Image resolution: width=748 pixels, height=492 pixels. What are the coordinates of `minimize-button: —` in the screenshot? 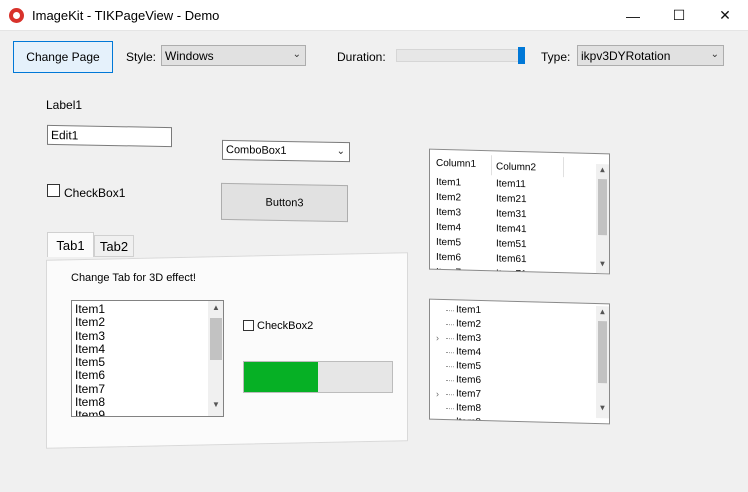 It's located at (633, 15).